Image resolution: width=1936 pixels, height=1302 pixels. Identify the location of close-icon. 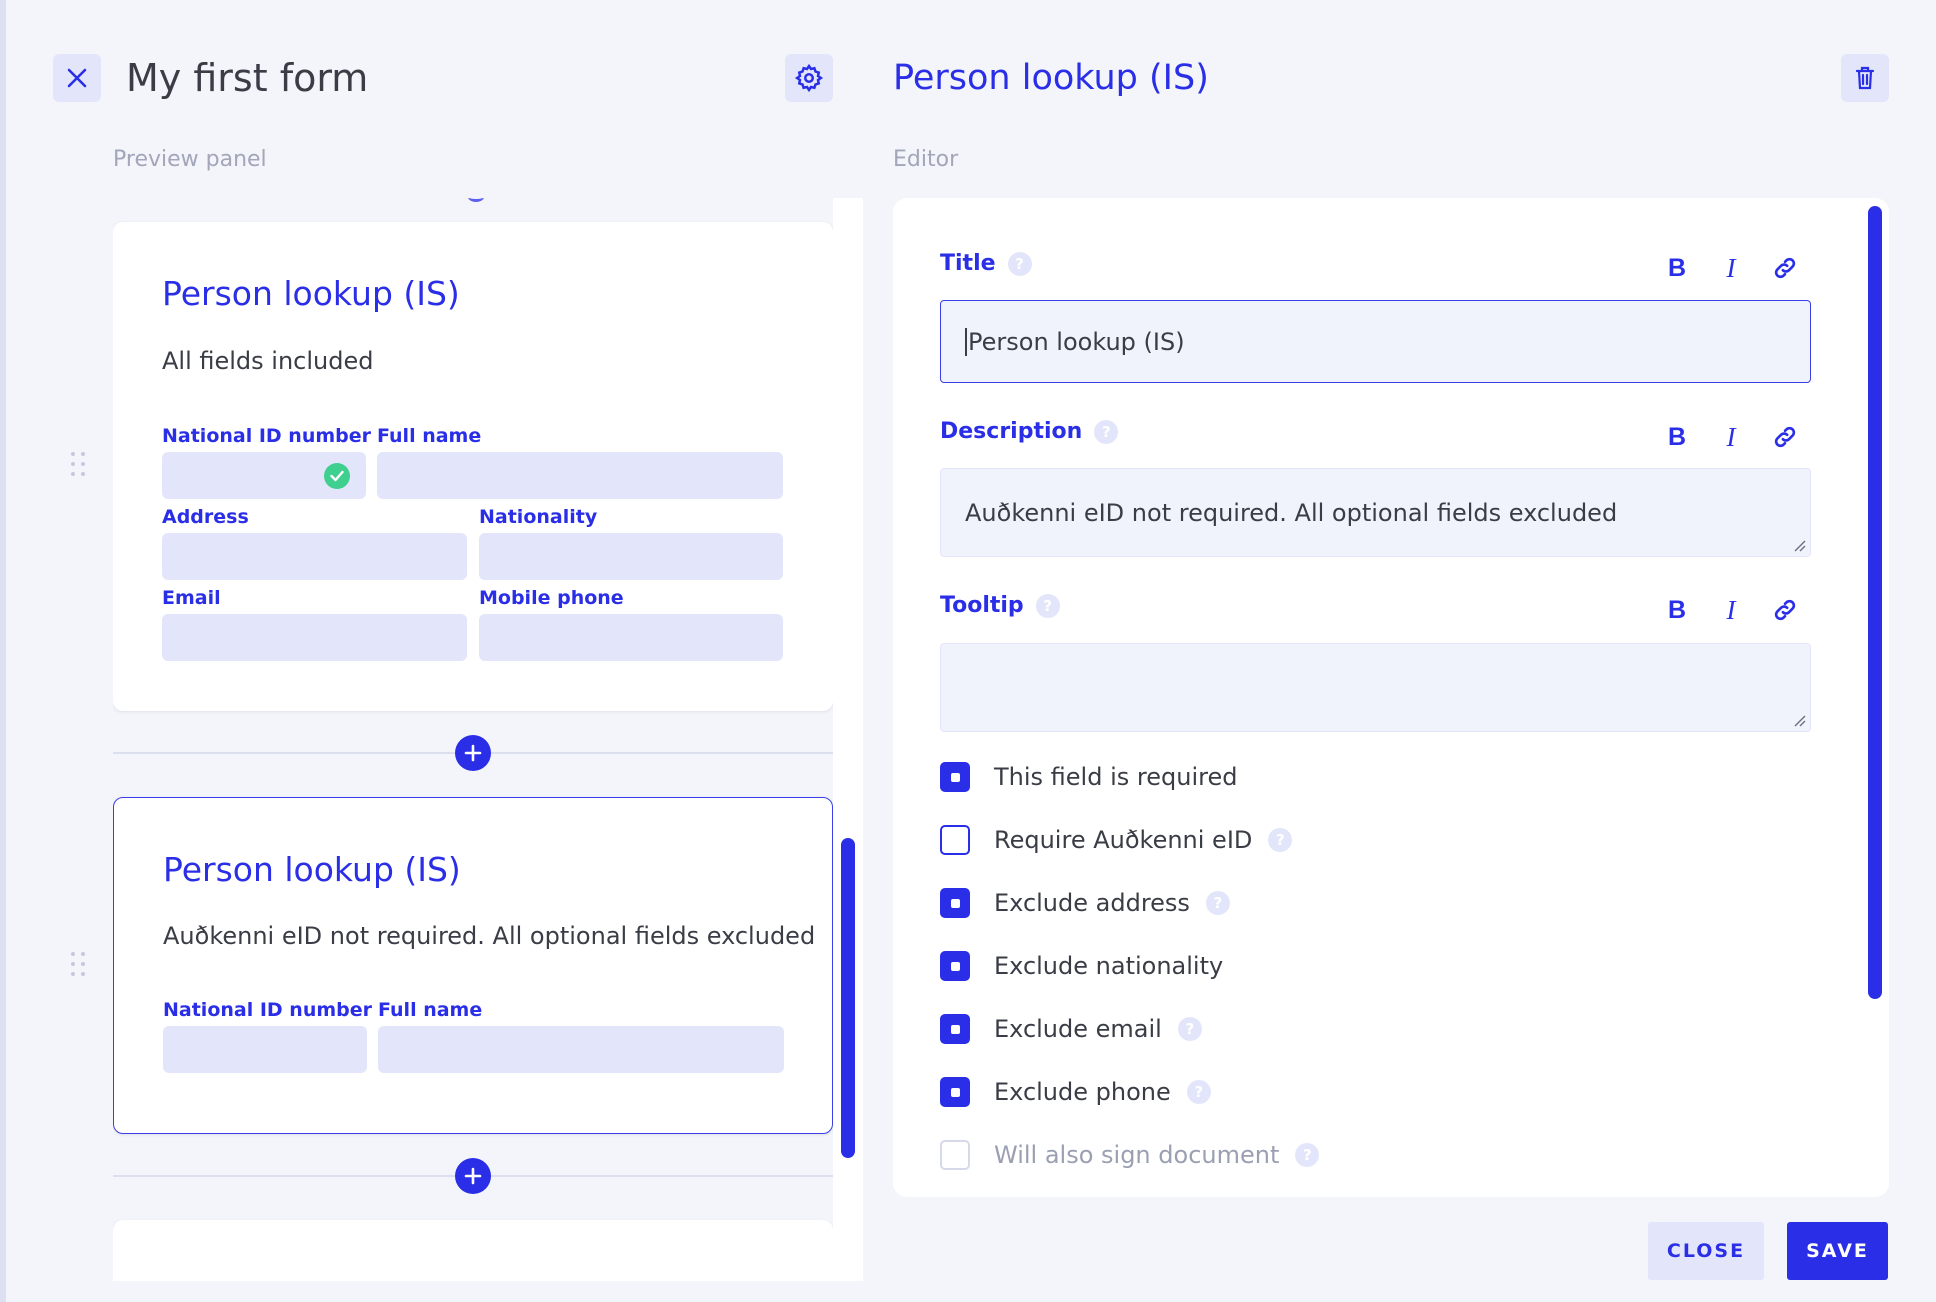
(77, 78).